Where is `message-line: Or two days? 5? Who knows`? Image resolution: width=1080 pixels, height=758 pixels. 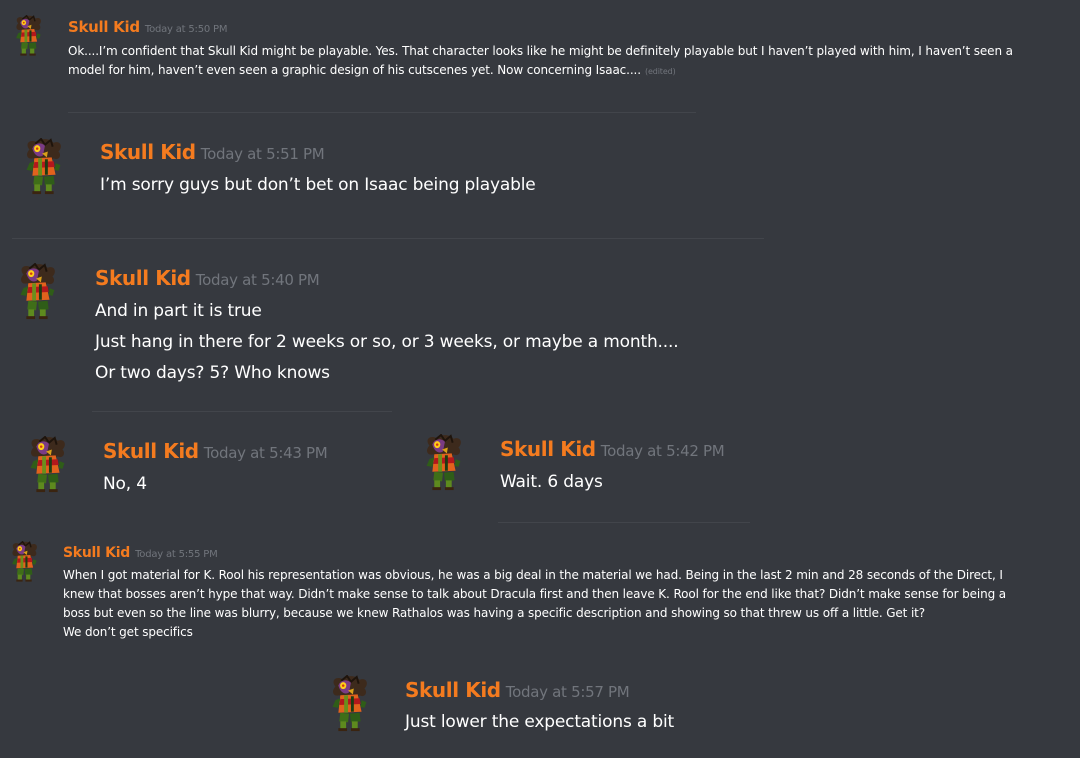 message-line: Or two days? 5? Who knows is located at coordinates (212, 373).